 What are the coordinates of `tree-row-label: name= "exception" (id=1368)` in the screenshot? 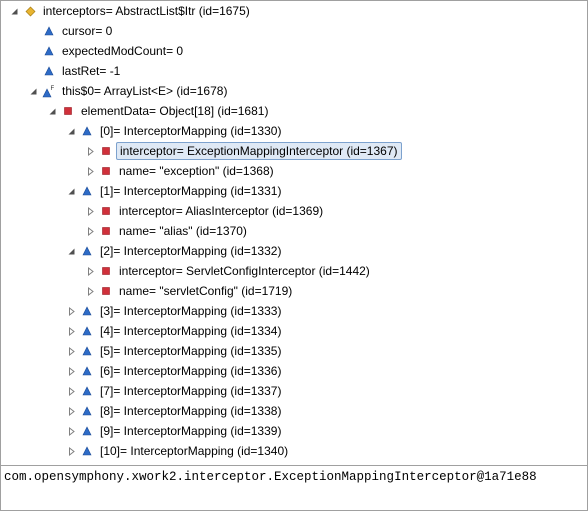 It's located at (196, 171).